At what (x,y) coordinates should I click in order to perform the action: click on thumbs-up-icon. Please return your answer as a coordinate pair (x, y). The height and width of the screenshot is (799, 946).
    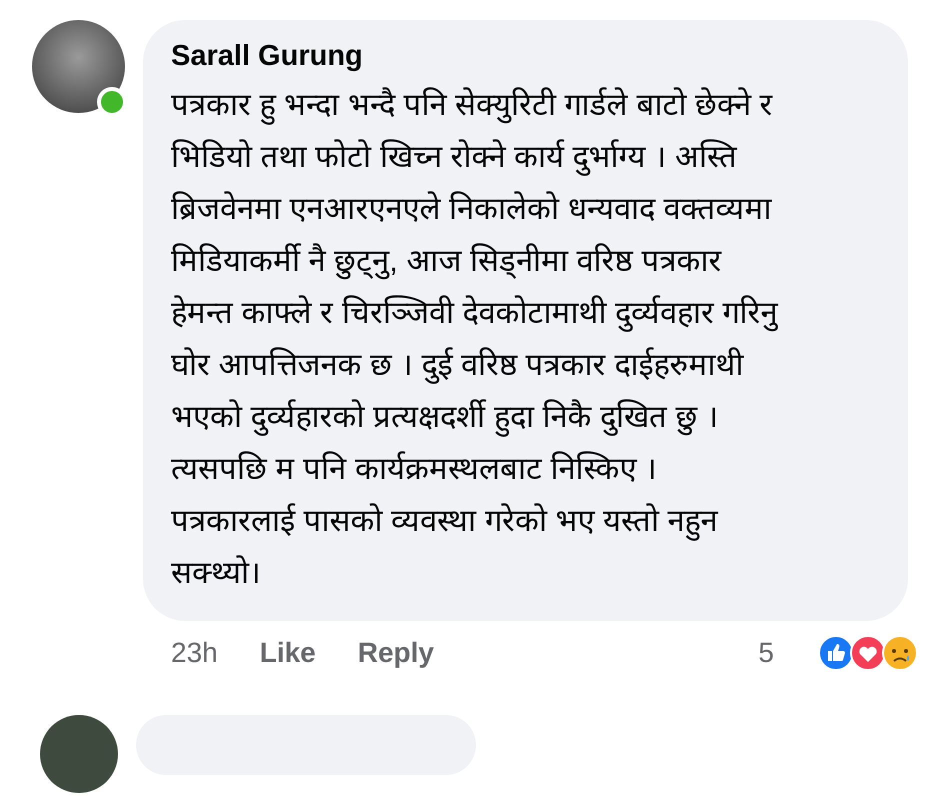
    Looking at the image, I should click on (836, 653).